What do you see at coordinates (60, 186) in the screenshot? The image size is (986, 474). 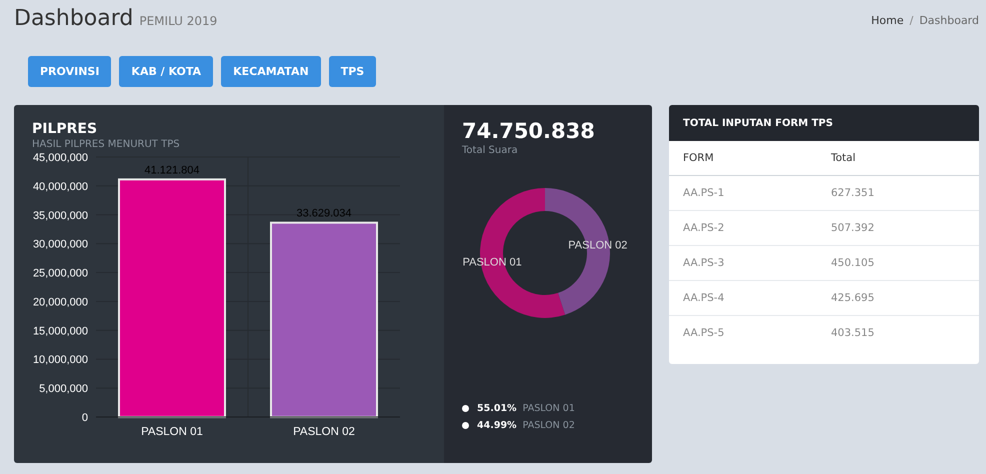 I see `axis-tick-label: 40,000,000` at bounding box center [60, 186].